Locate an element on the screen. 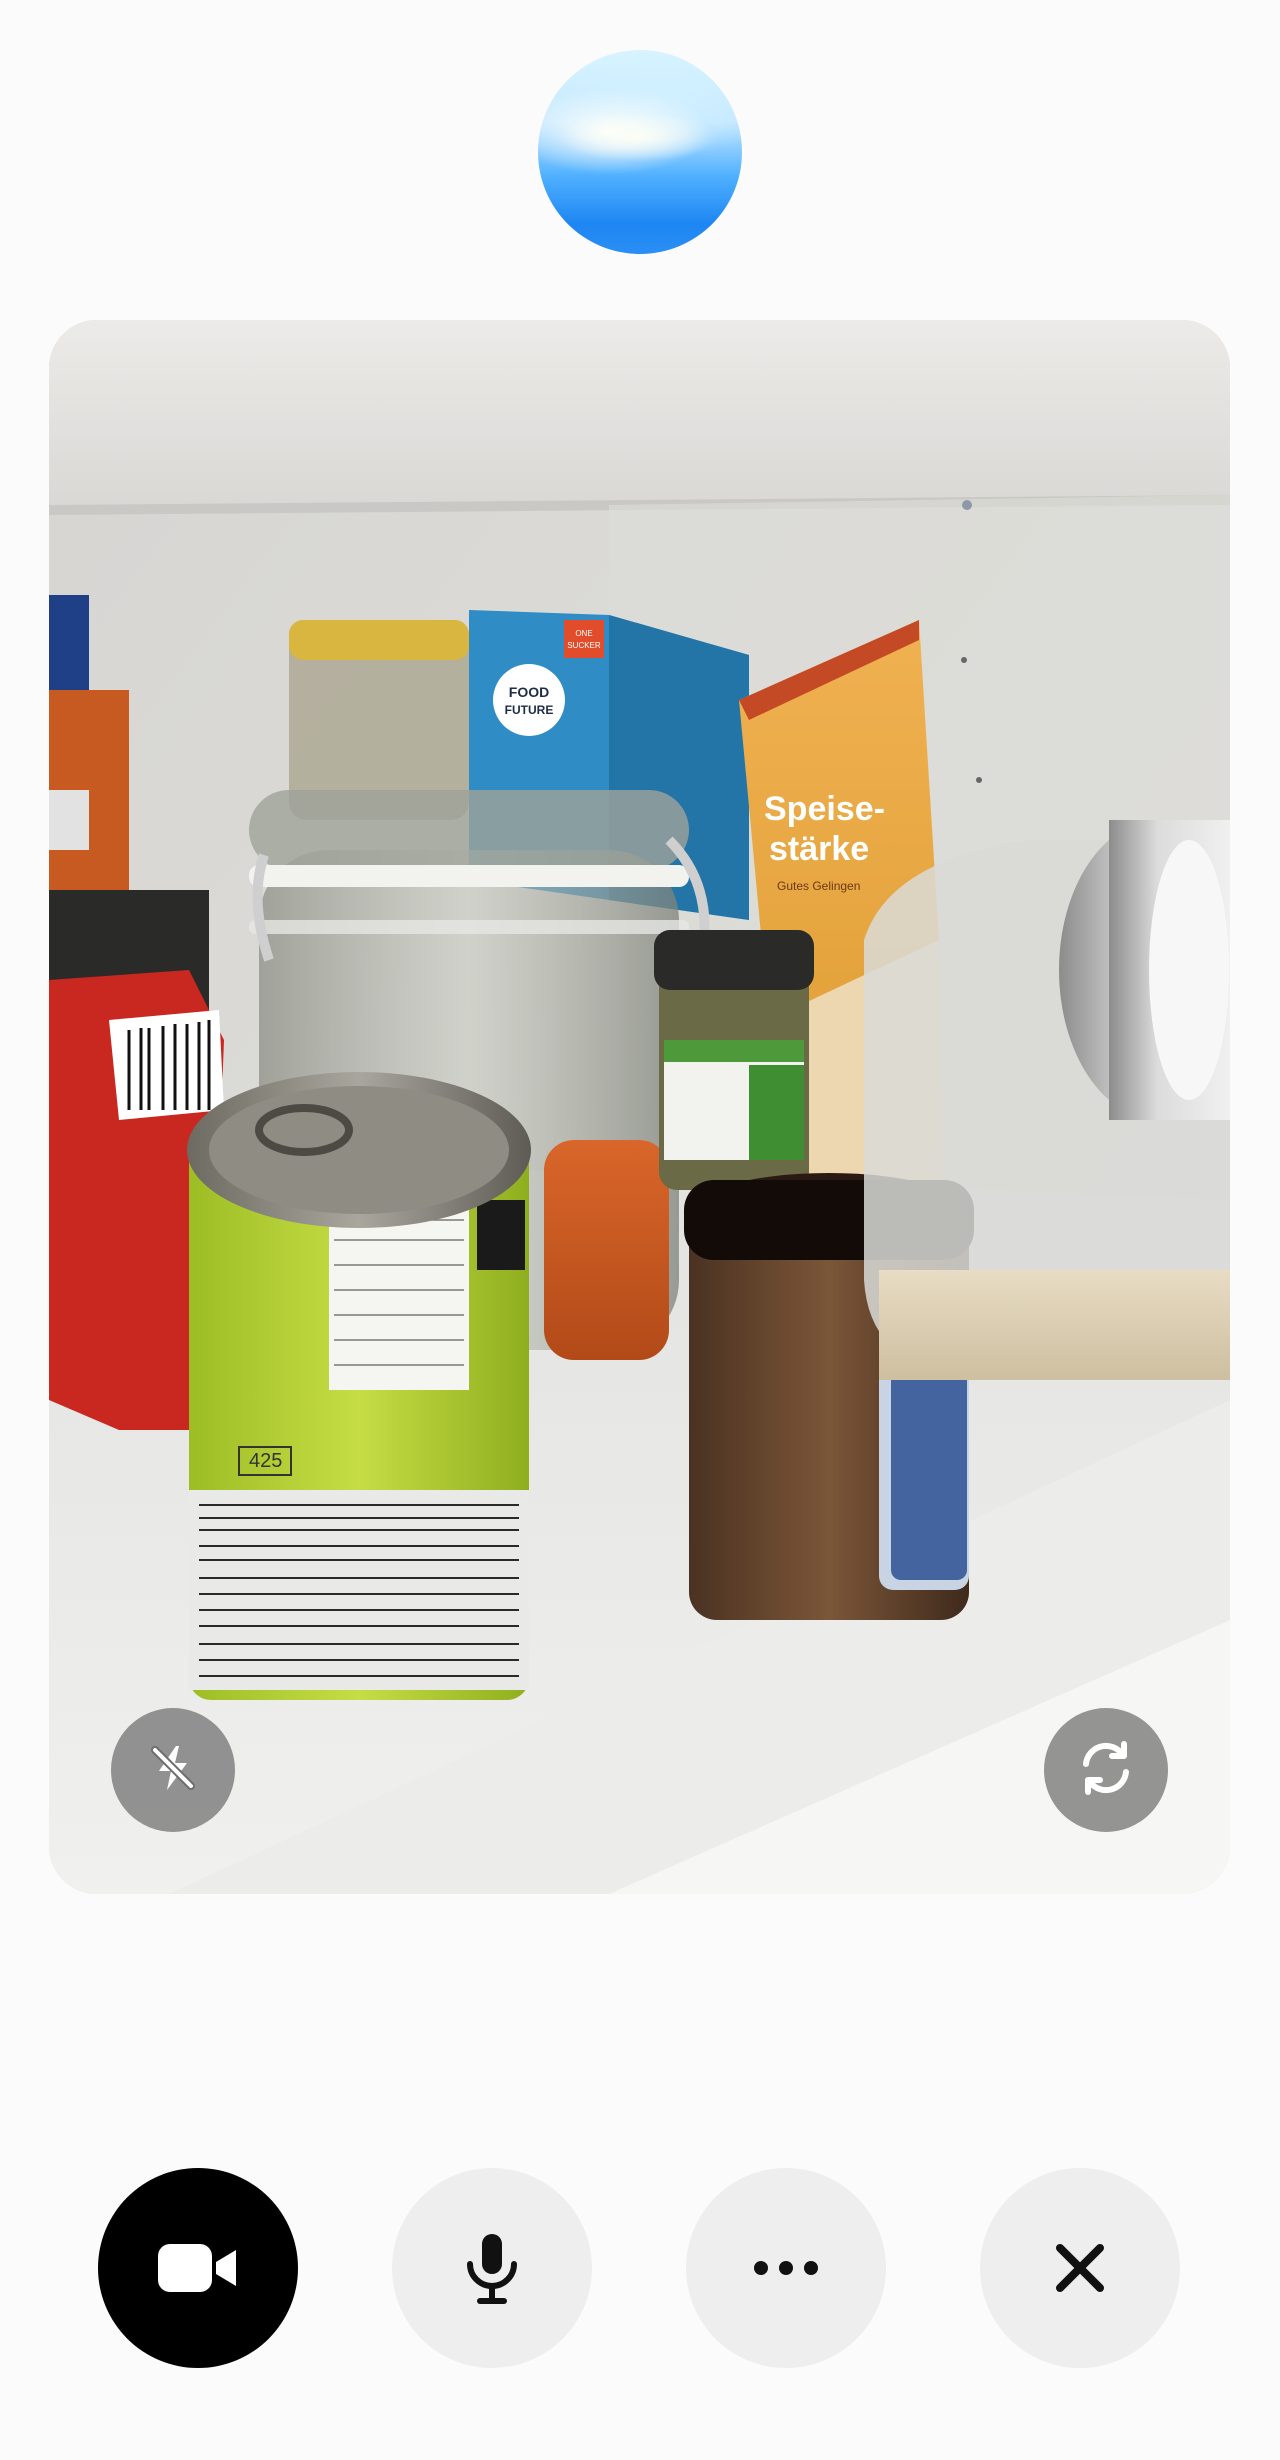 The height and width of the screenshot is (2460, 1280). svg-text: Speise- is located at coordinates (824, 809).